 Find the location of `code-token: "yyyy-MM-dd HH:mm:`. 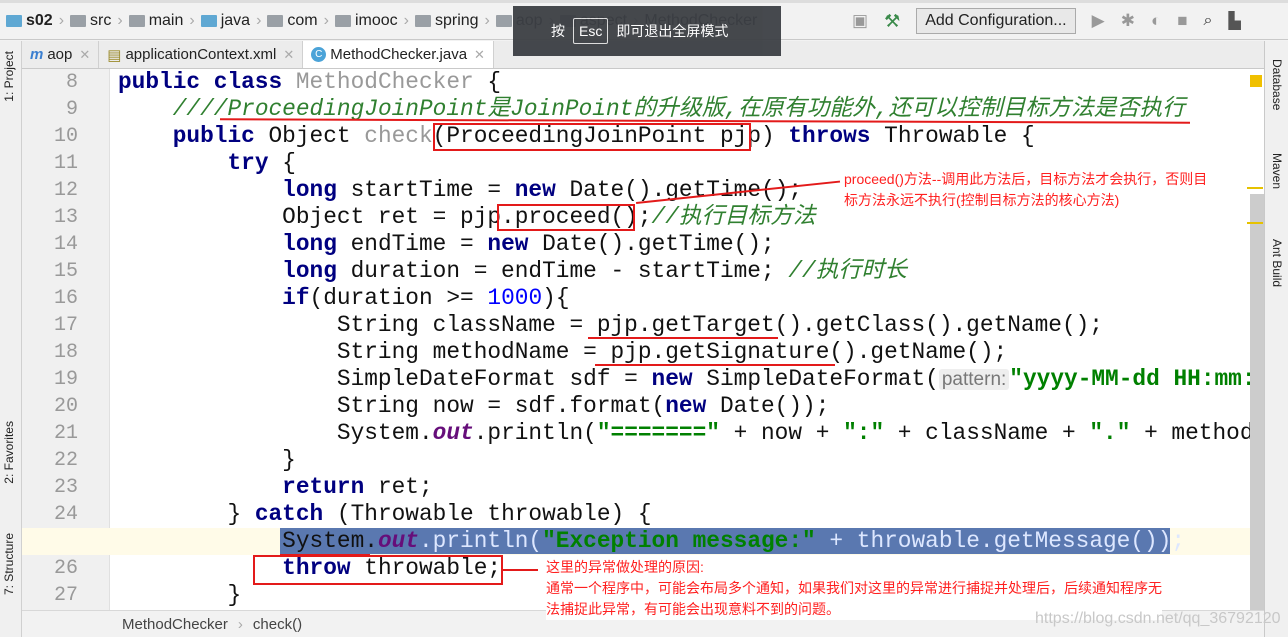

code-token: "yyyy-MM-dd HH:mm: is located at coordinates (1132, 379).